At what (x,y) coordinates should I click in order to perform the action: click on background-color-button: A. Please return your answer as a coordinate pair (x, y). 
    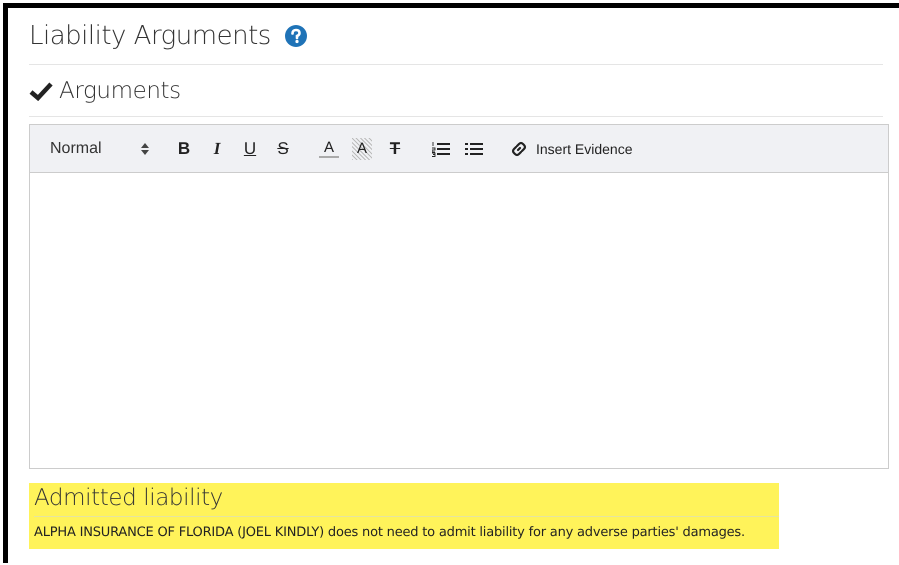
    Looking at the image, I should click on (362, 149).